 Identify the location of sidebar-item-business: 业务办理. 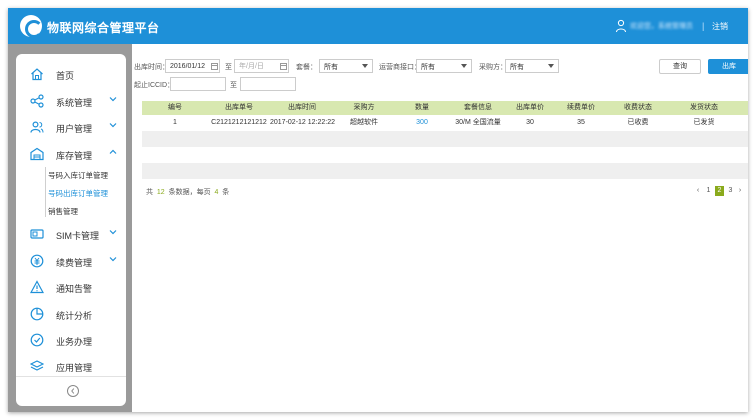
(71, 340).